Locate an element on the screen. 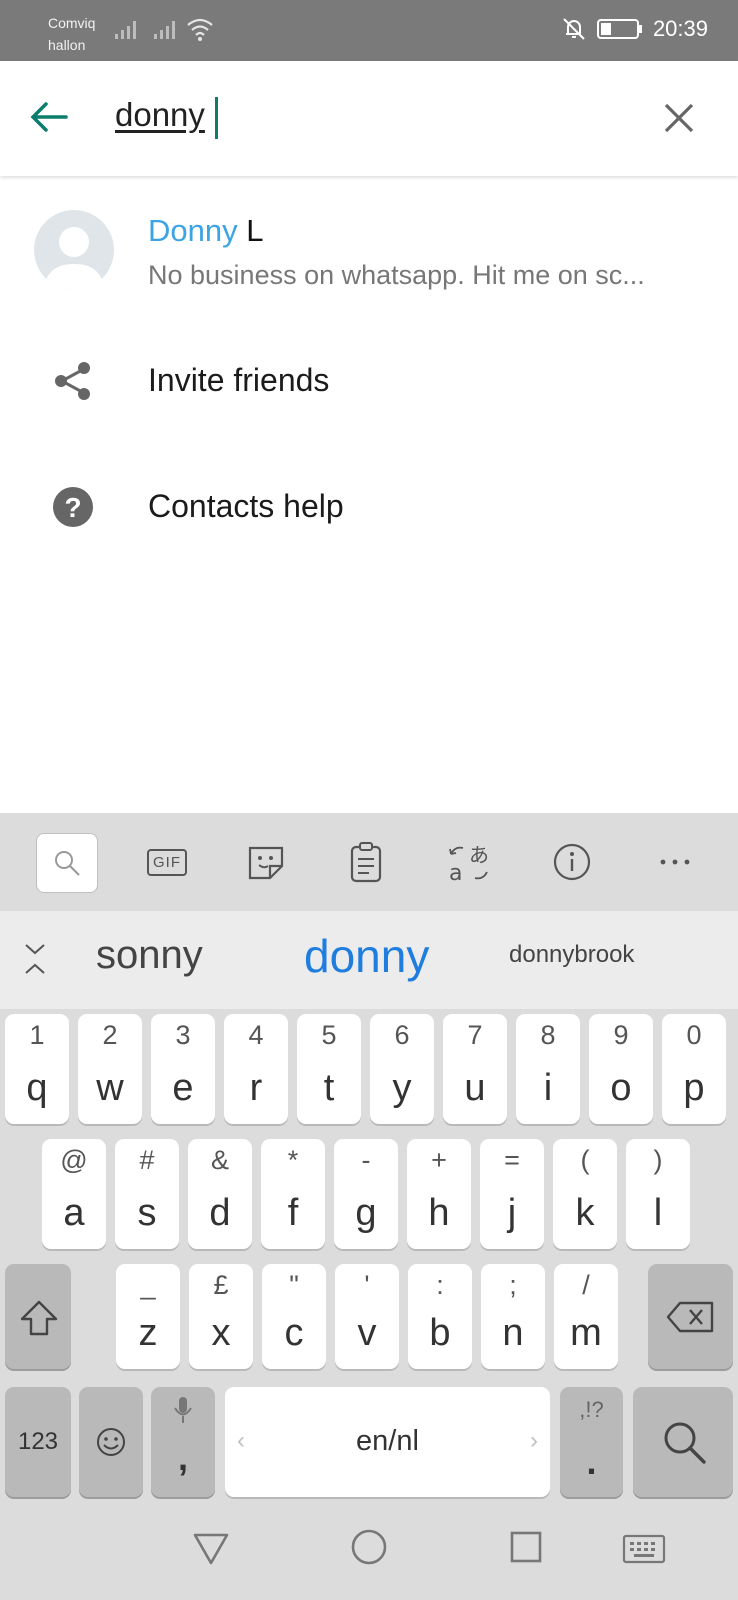  shift-key is located at coordinates (38, 1316).